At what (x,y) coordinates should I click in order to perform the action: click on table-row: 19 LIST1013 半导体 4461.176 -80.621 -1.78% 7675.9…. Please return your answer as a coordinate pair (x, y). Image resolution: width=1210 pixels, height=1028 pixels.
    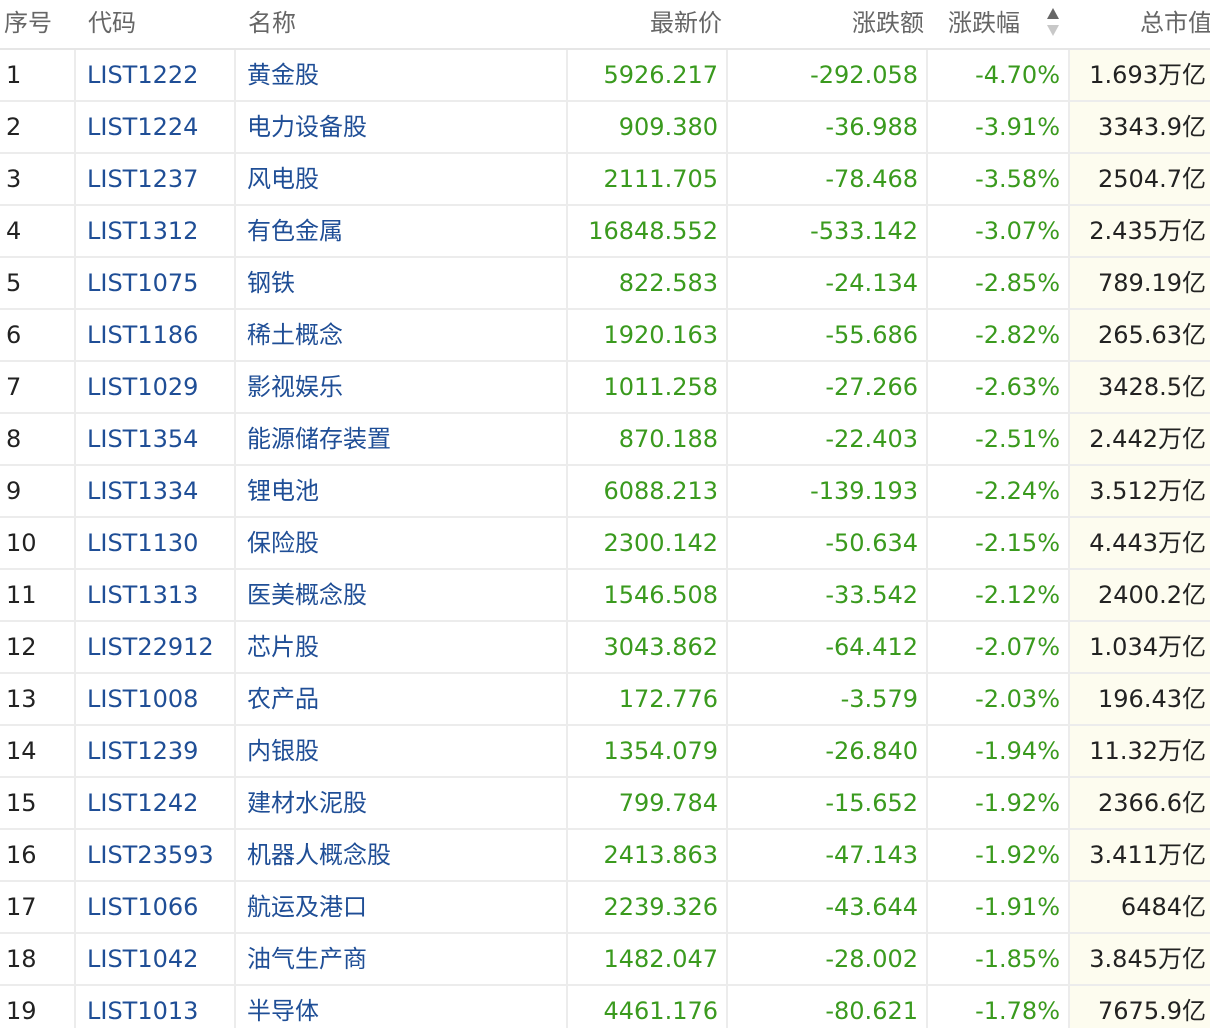
    Looking at the image, I should click on (605, 1007).